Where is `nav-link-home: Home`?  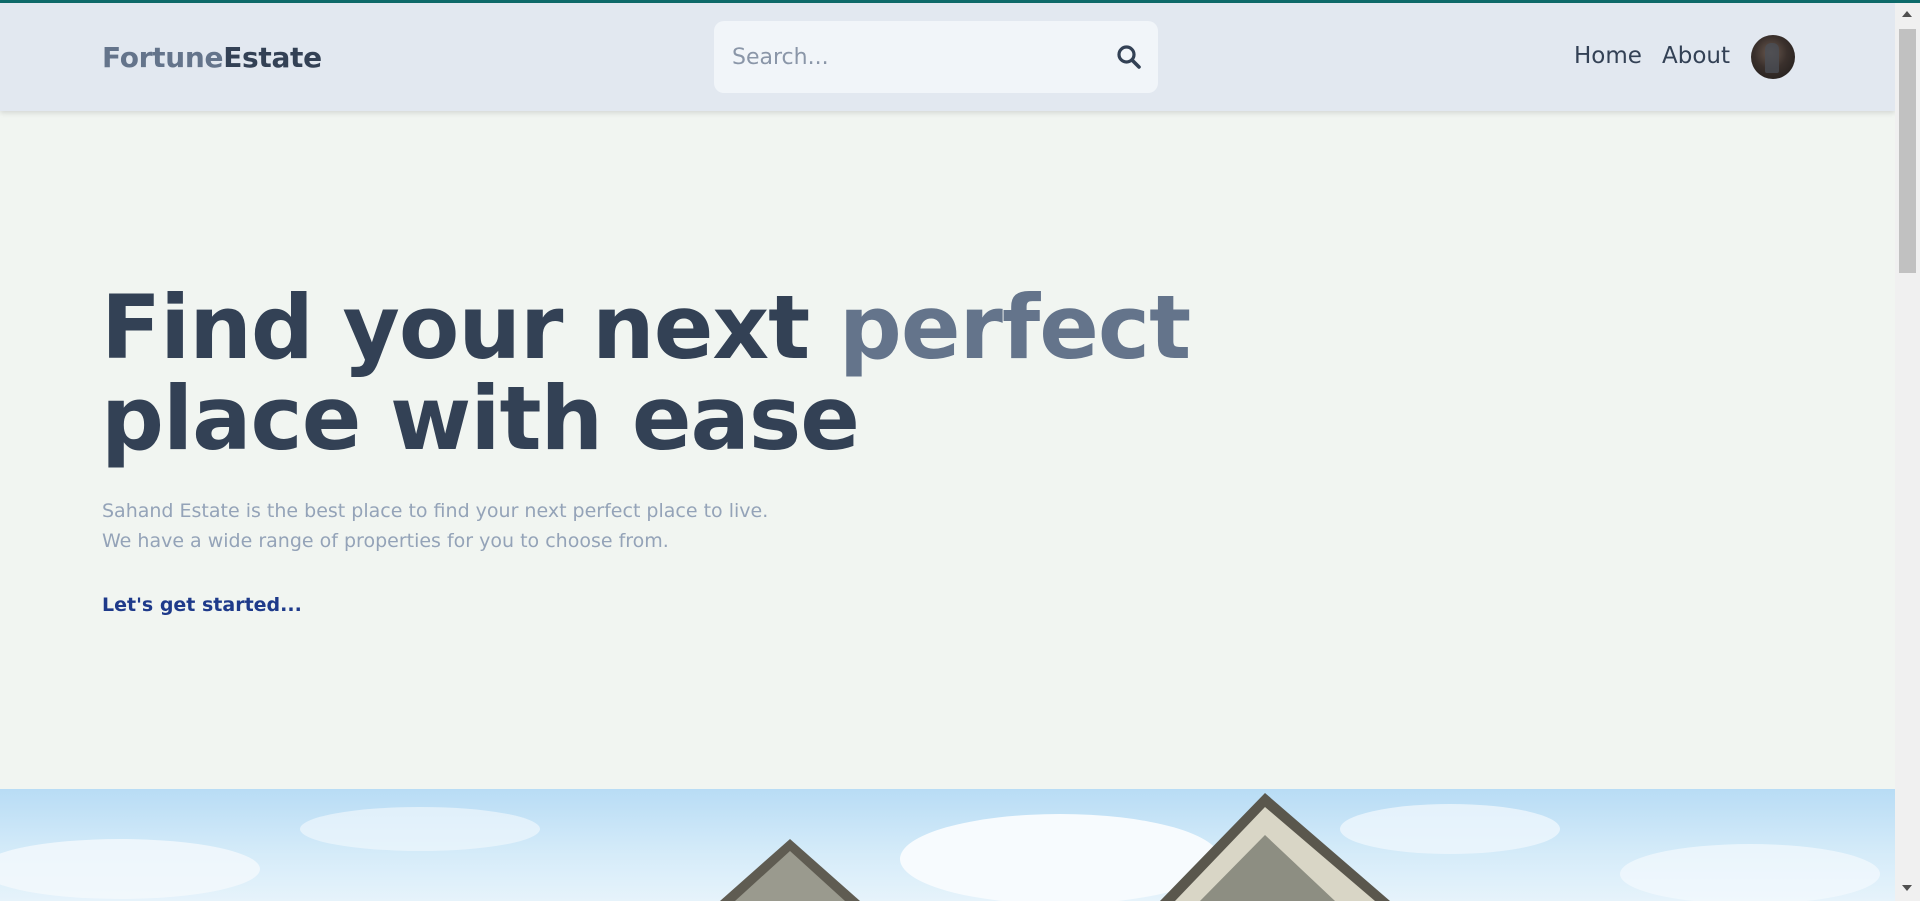 nav-link-home: Home is located at coordinates (1608, 56).